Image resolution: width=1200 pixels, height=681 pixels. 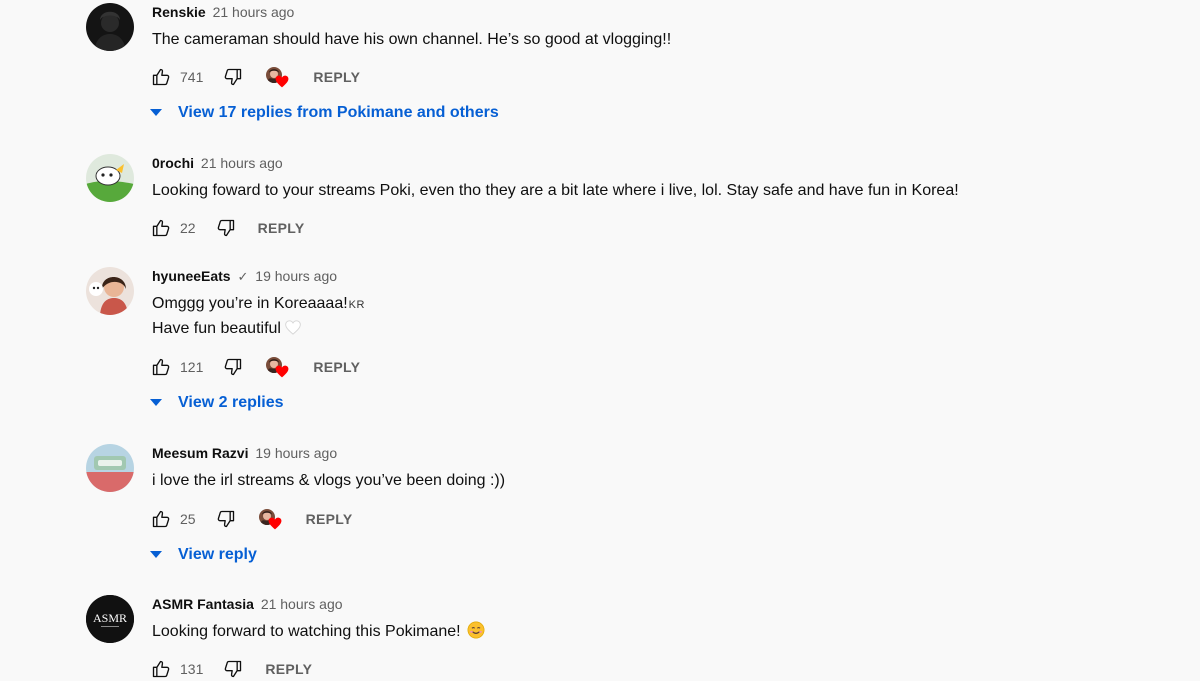 I want to click on comment-author: ASMR Fantasia, so click(x=203, y=604).